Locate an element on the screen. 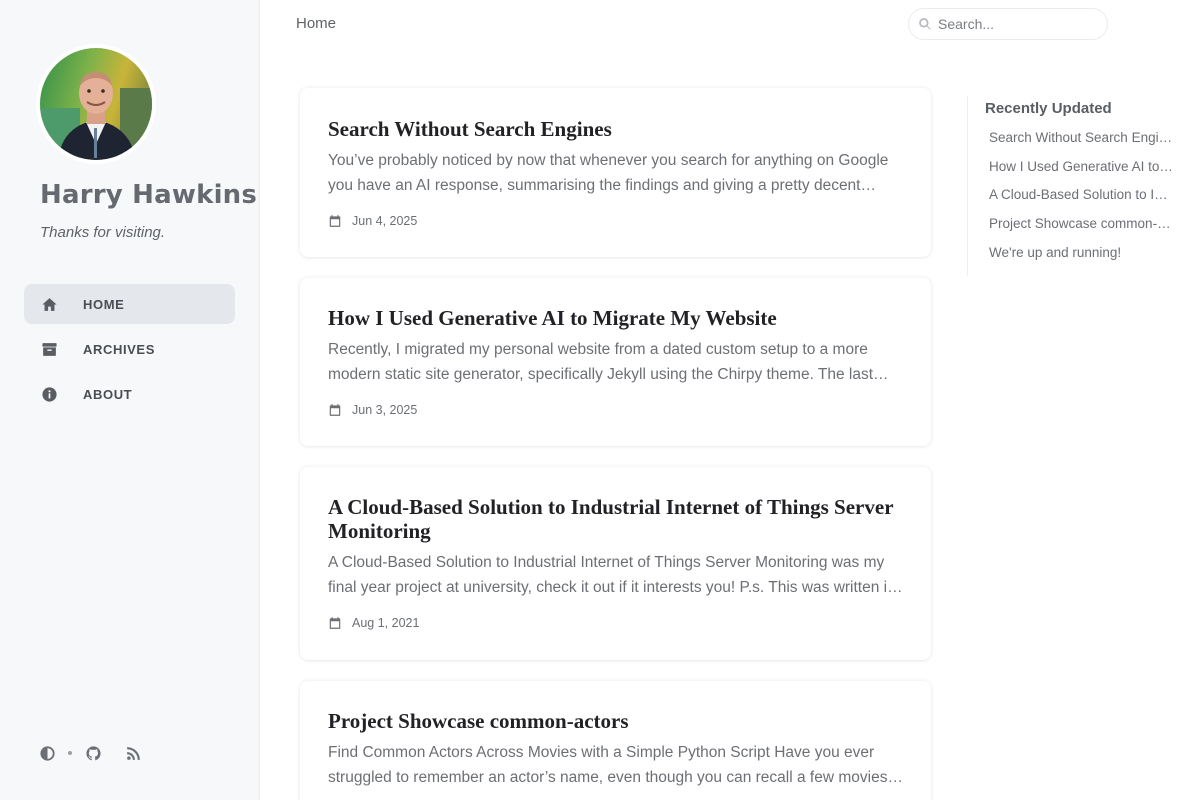 The image size is (1200, 800). search-input is located at coordinates (1018, 24).